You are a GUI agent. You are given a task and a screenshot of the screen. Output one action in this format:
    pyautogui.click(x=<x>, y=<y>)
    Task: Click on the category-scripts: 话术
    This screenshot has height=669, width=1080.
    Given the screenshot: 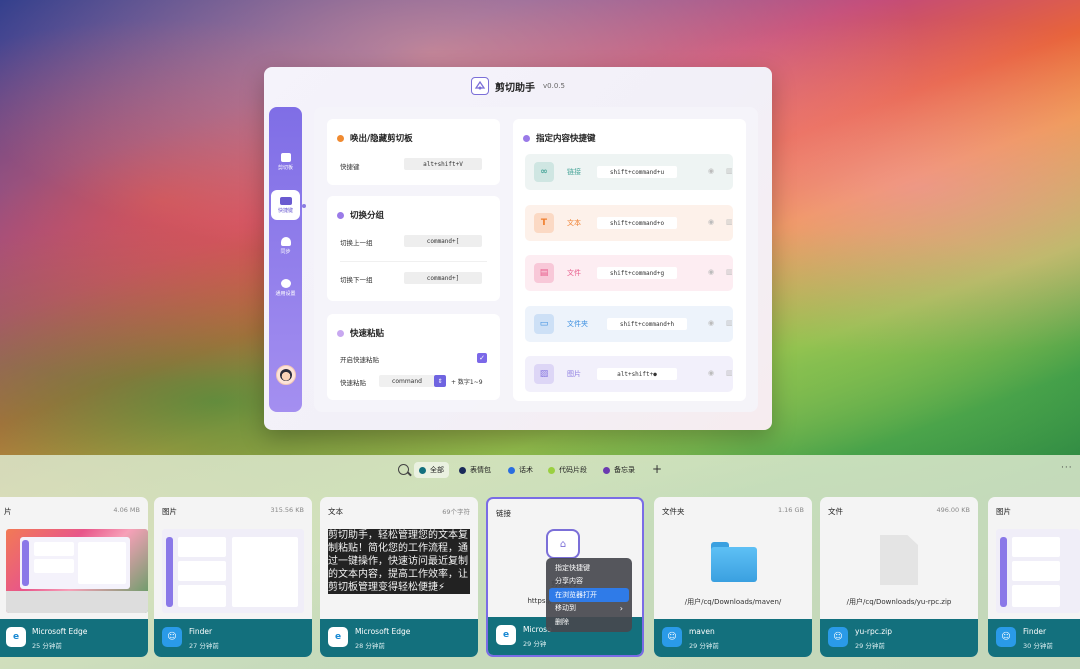 What is the action you would take?
    pyautogui.click(x=520, y=470)
    